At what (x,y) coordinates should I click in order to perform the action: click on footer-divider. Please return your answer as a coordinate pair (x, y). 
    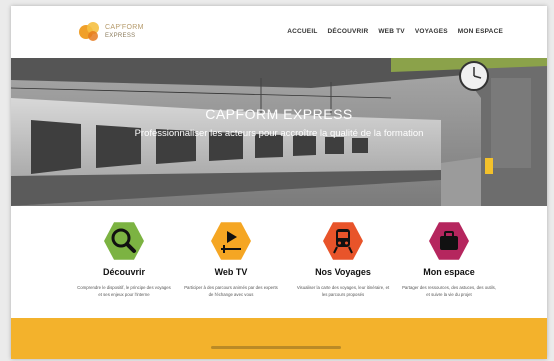
    Looking at the image, I should click on (276, 347).